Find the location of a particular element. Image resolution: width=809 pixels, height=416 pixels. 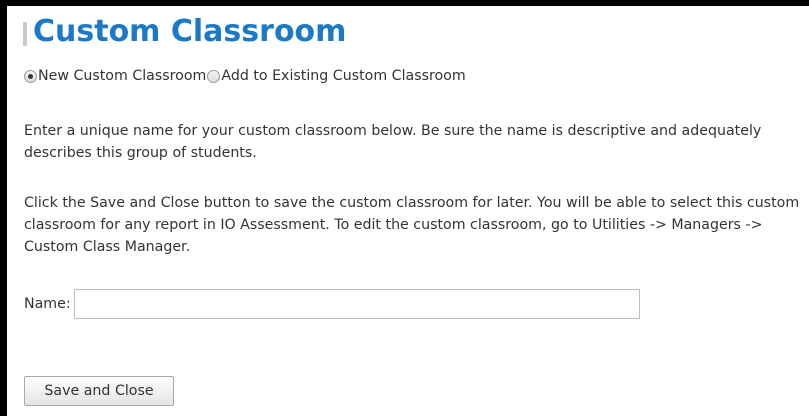

name-field-row: Name: is located at coordinates (332, 304).